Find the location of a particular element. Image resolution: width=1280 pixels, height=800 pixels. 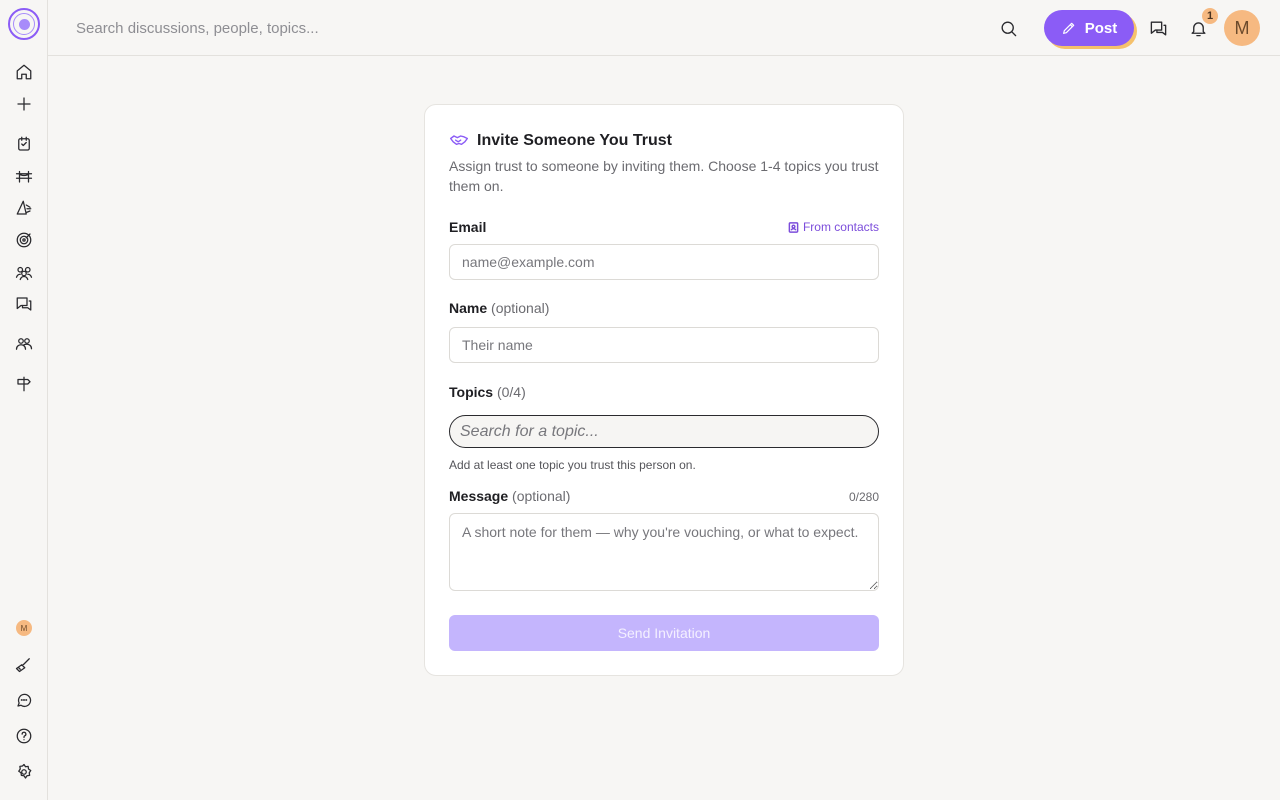

email-label: Email is located at coordinates (468, 227).